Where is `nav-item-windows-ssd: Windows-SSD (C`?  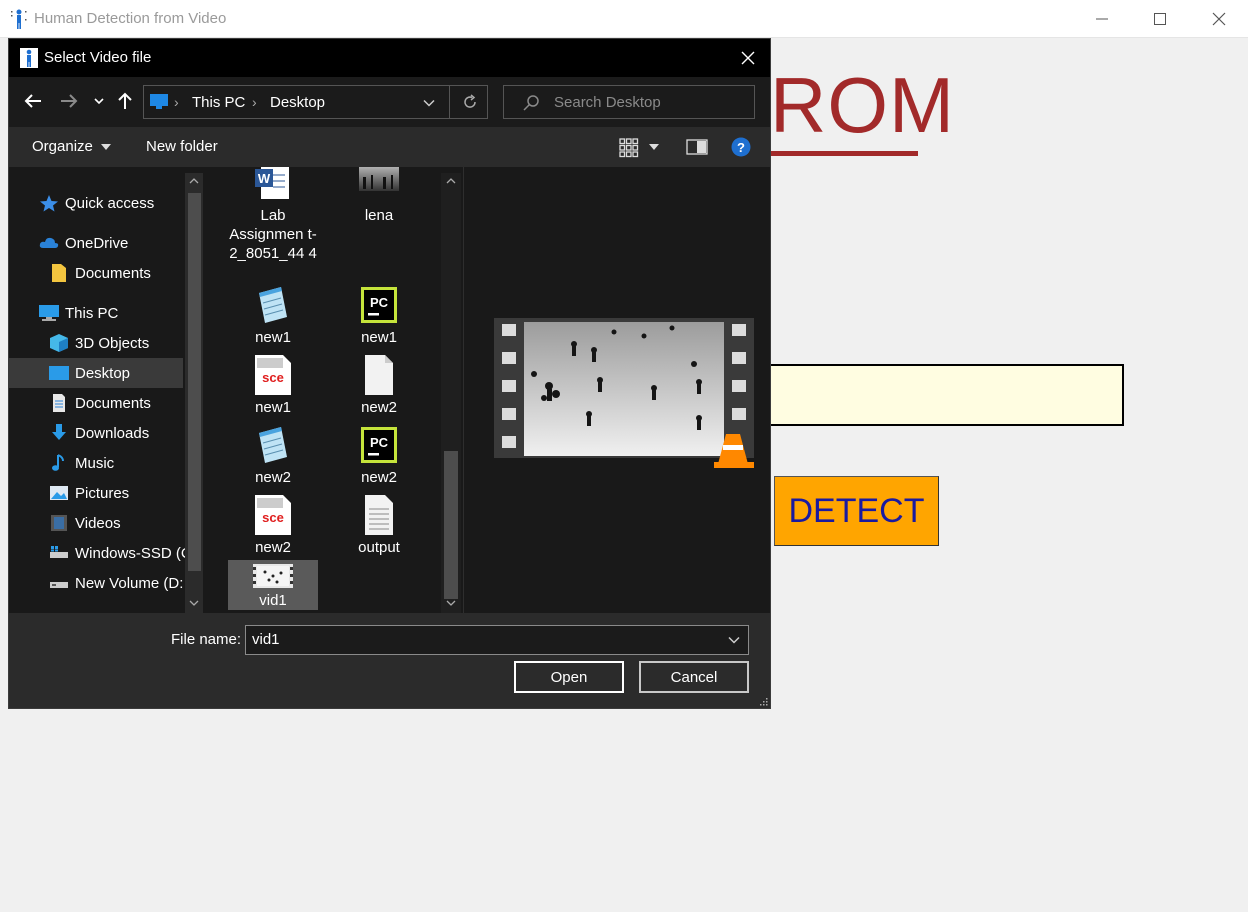
nav-item-windows-ssd: Windows-SSD (C is located at coordinates (117, 553).